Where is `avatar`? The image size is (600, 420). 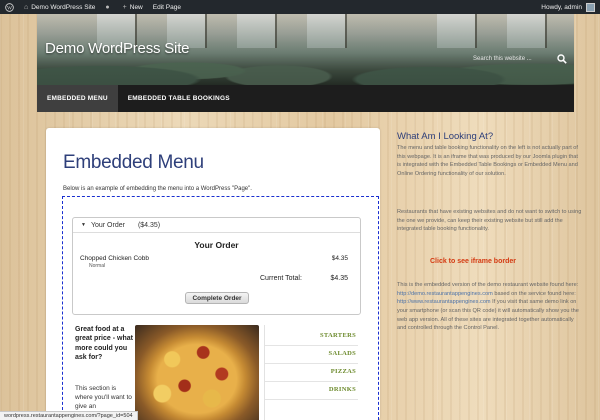 avatar is located at coordinates (590, 7).